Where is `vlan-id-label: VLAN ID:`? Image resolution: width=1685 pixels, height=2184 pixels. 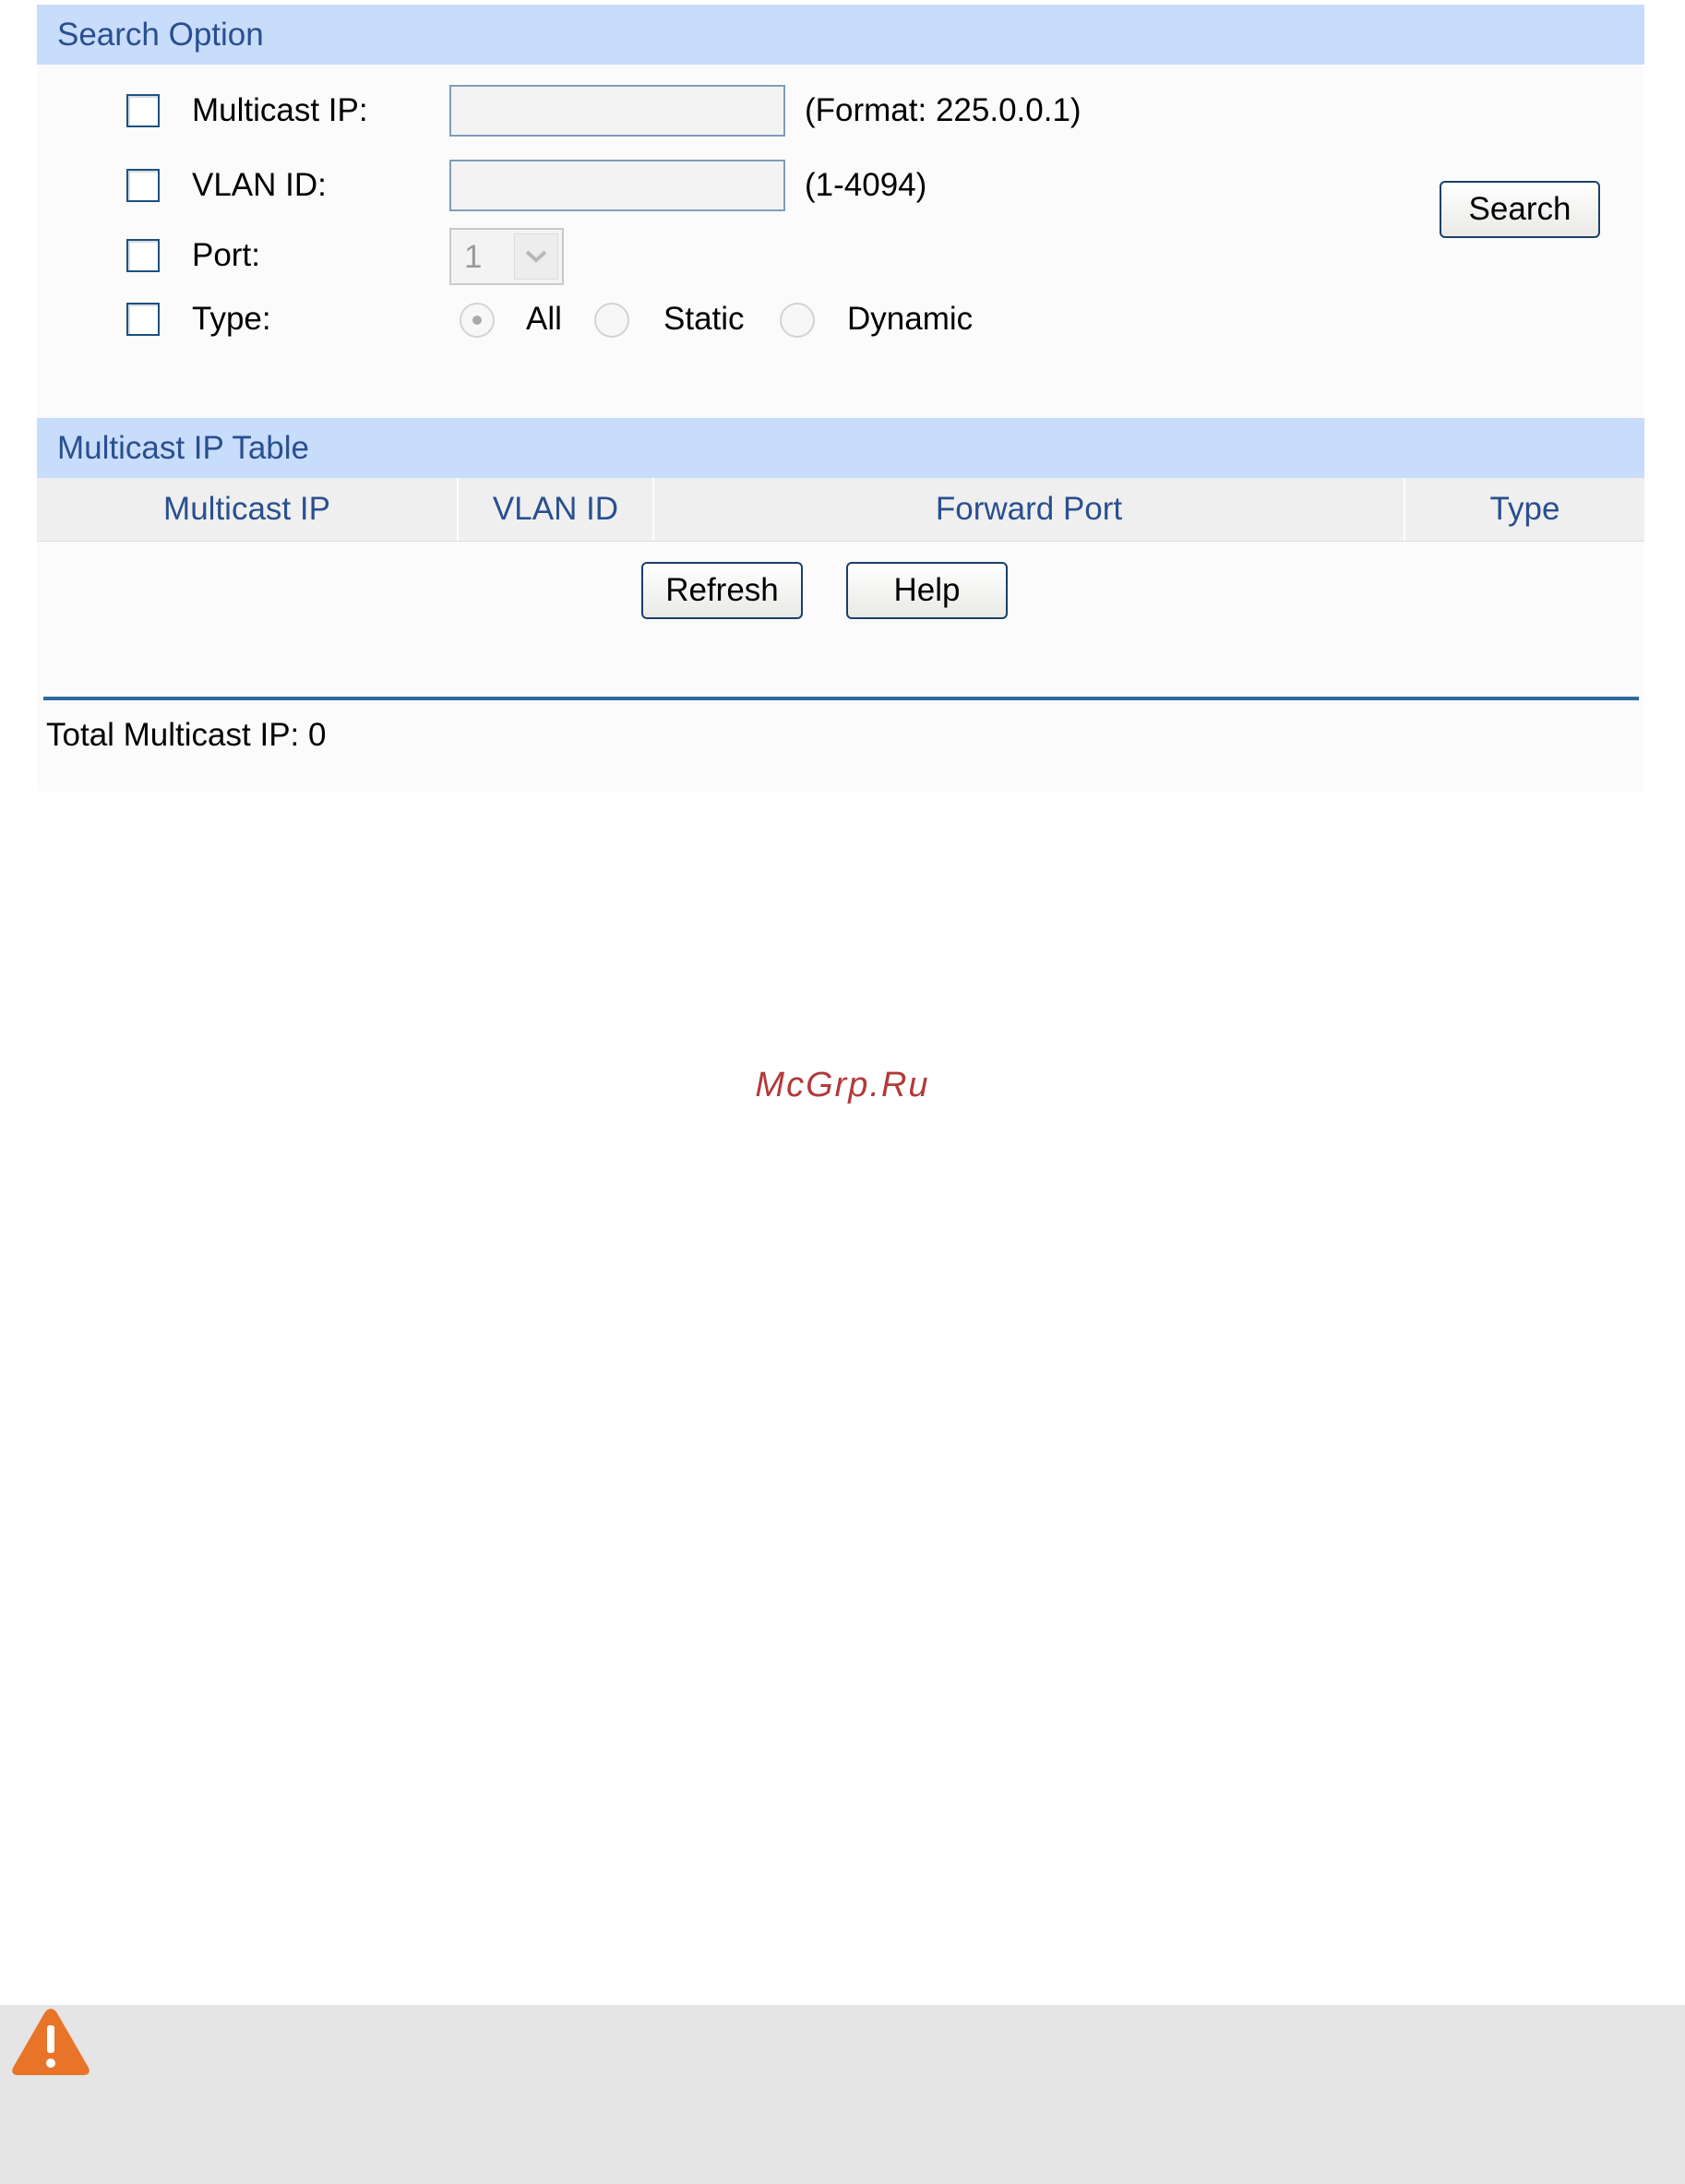
vlan-id-label: VLAN ID: is located at coordinates (259, 185).